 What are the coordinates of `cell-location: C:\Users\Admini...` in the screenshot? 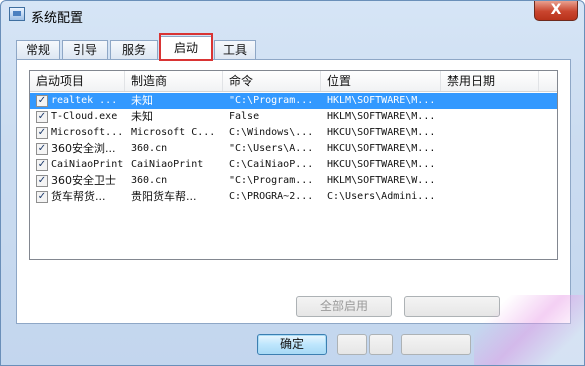 It's located at (381, 196).